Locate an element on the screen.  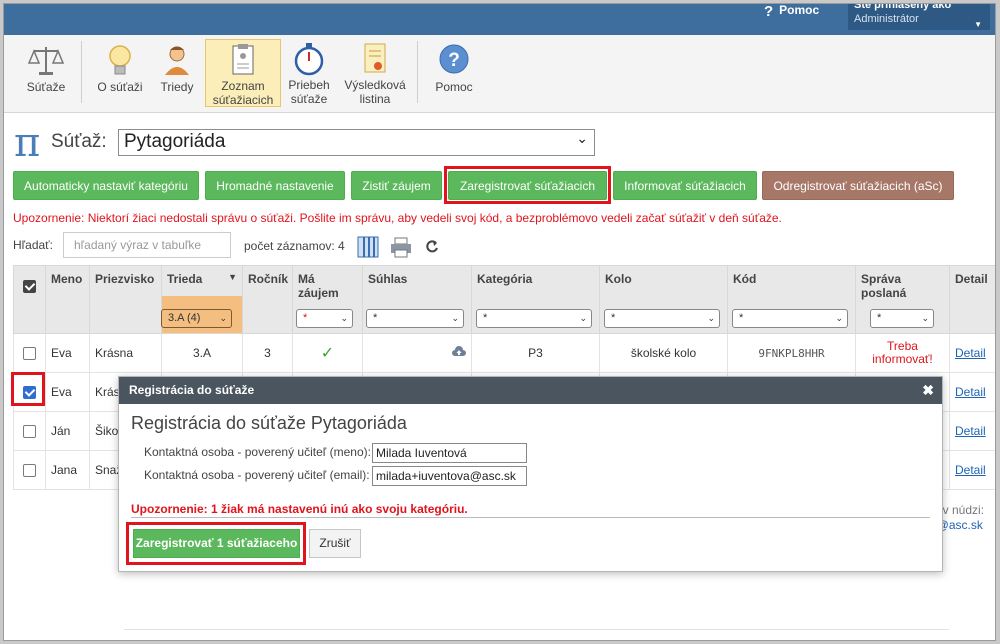
message-filter-select: * ⌄ is located at coordinates (902, 318).